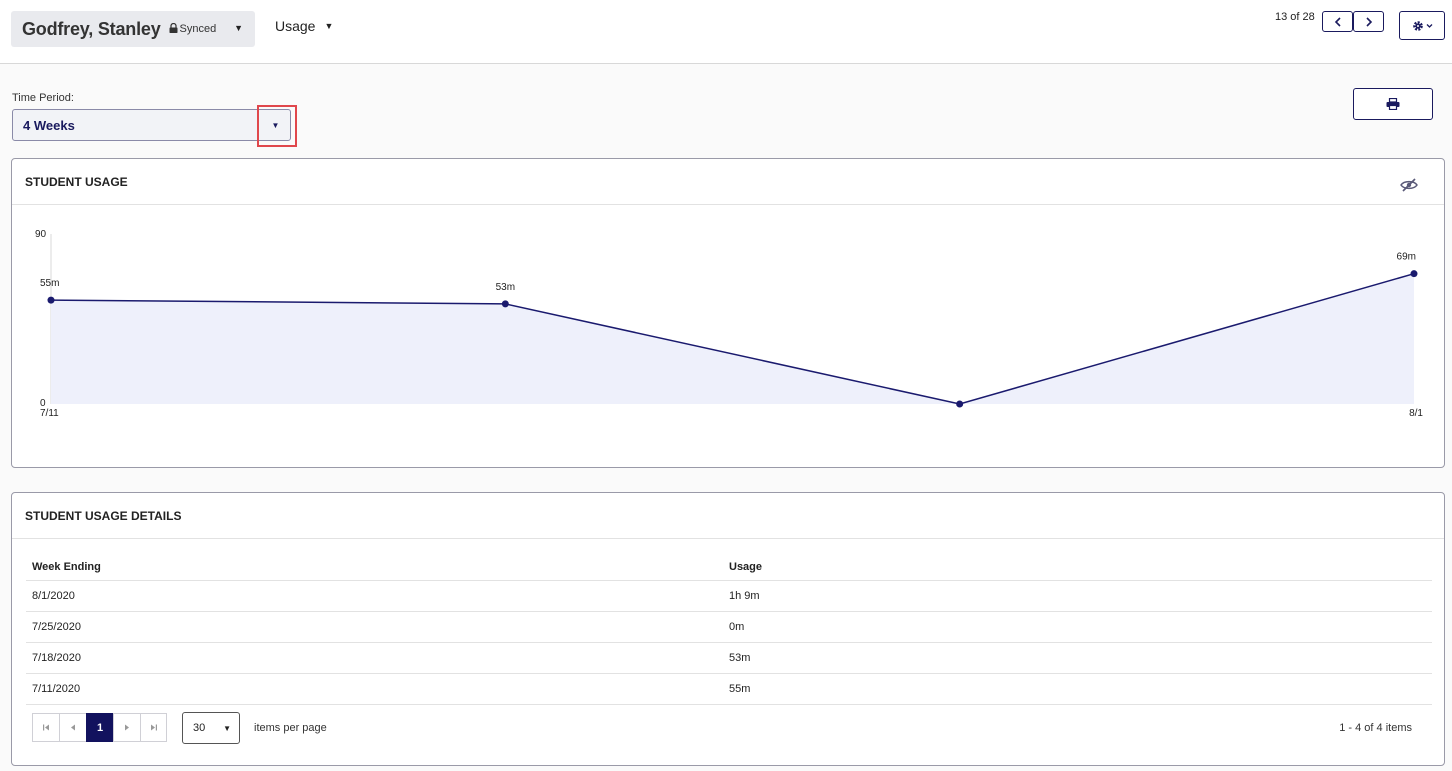  I want to click on settings-button, so click(1422, 25).